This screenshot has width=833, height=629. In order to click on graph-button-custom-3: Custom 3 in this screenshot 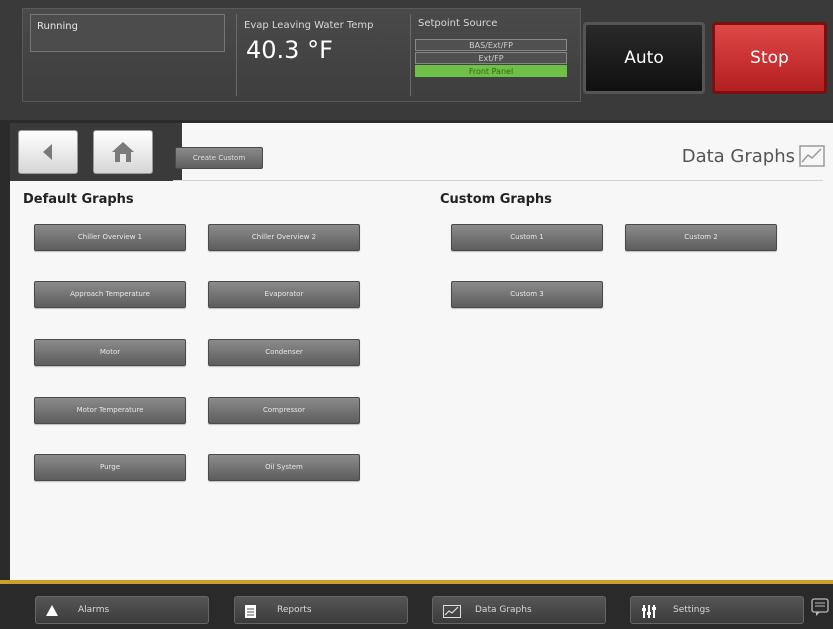, I will do `click(527, 294)`.